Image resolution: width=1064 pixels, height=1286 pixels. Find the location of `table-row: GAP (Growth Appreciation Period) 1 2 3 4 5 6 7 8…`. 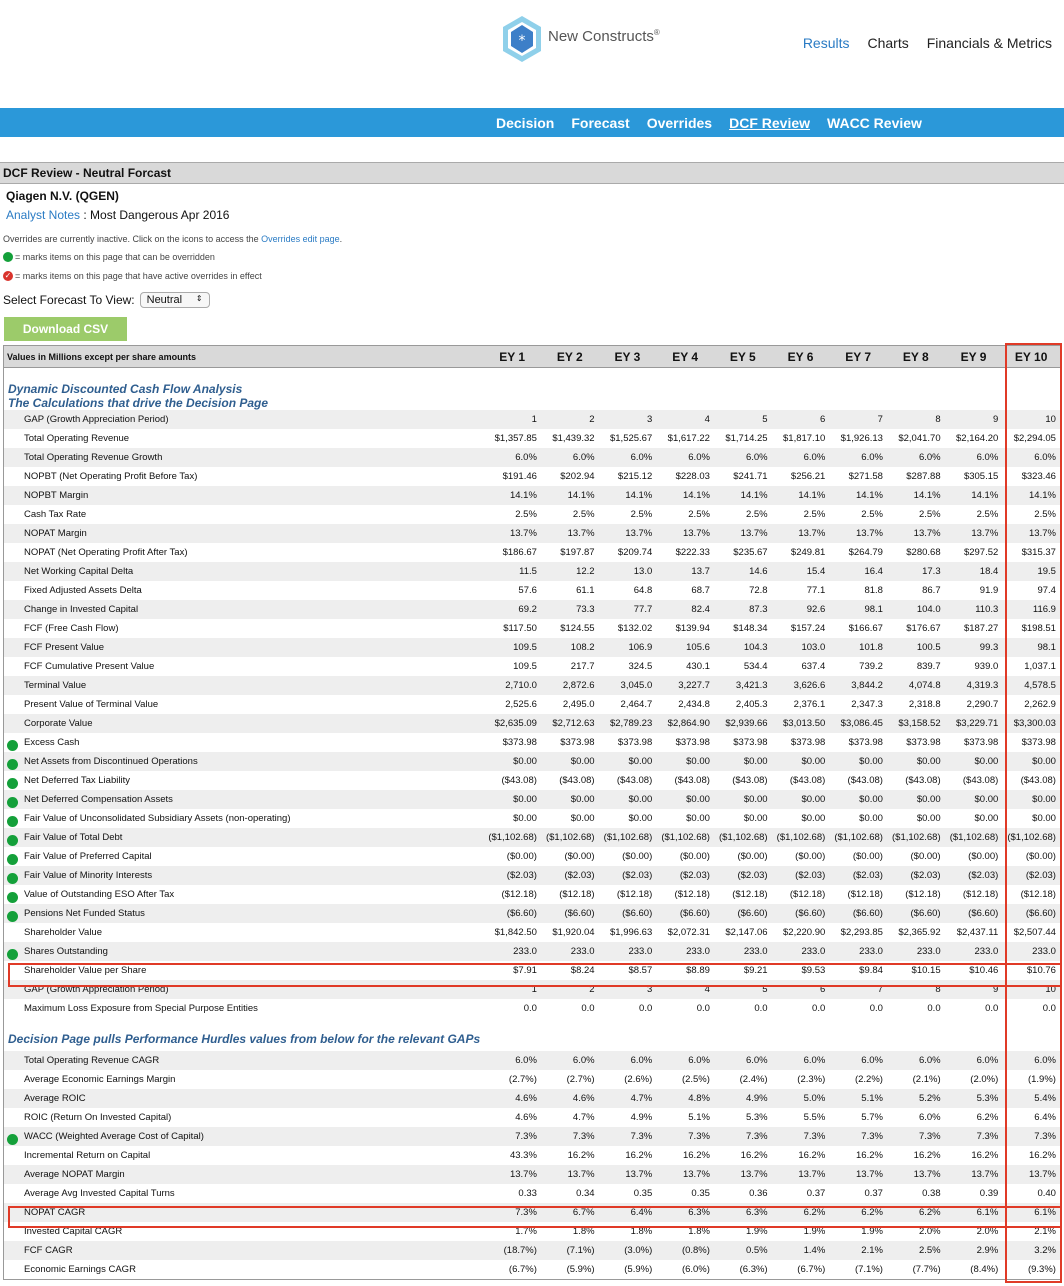

table-row: GAP (Growth Appreciation Period) 1 2 3 4 5 6 7 8… is located at coordinates (532, 989).